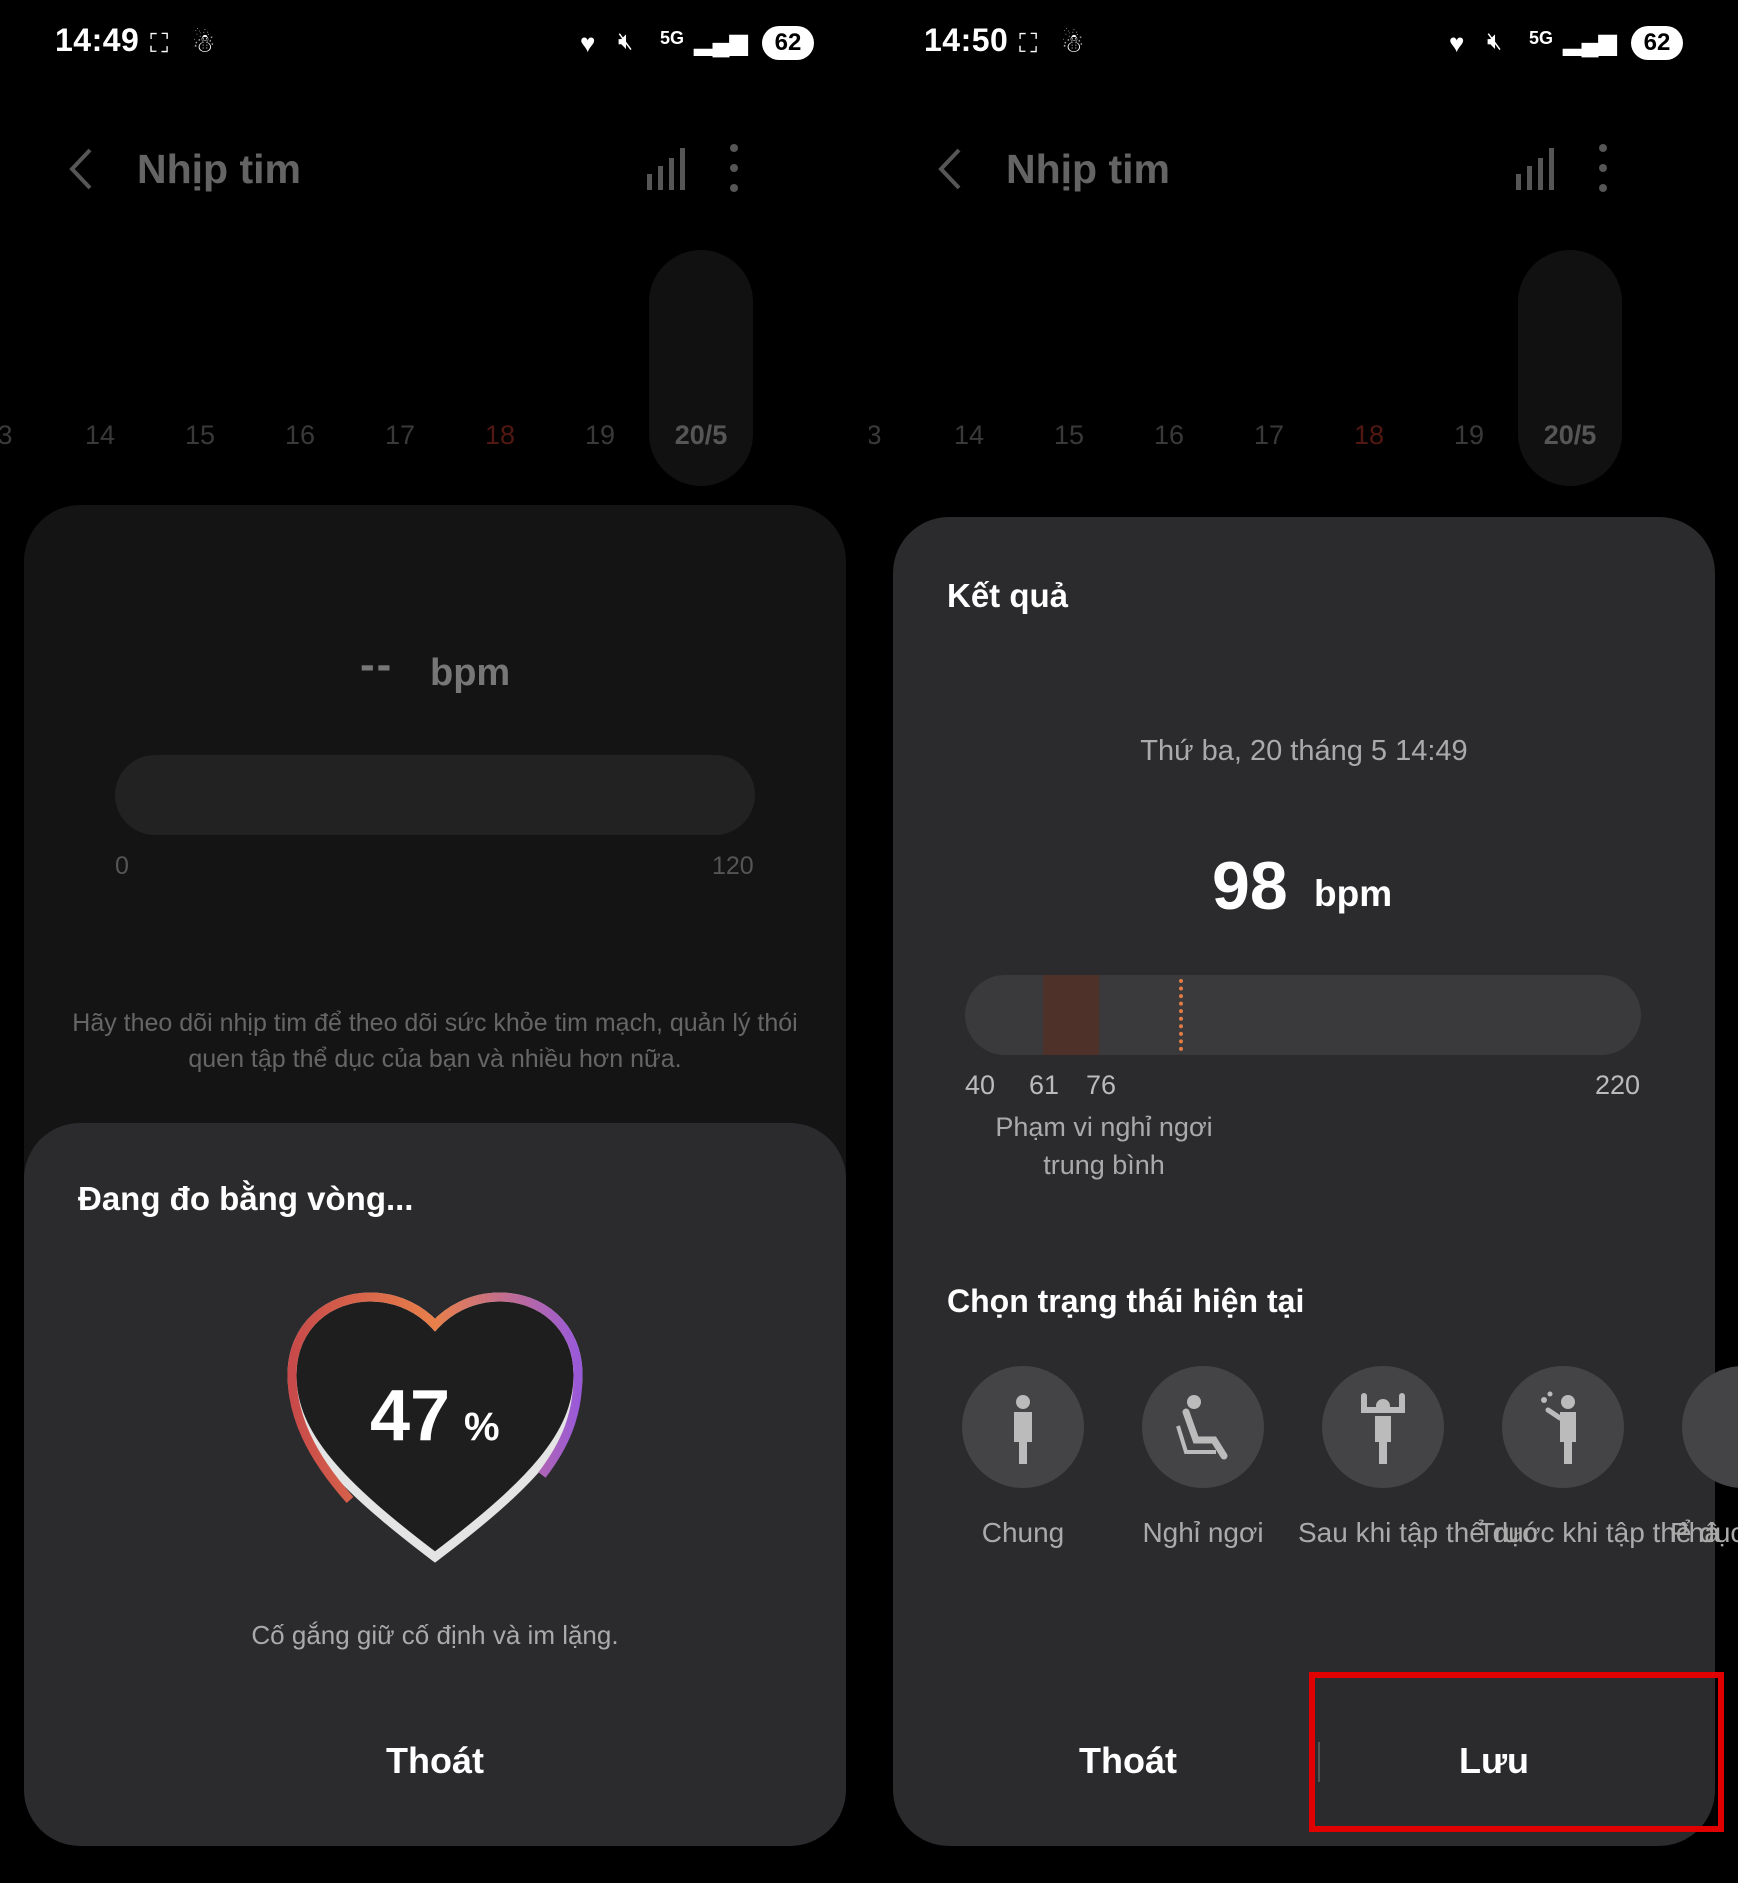 The width and height of the screenshot is (1738, 1883). Describe the element at coordinates (1304, 751) in the screenshot. I see `result-datetime: Thứ ba, 20 tháng 5 14:49` at that location.